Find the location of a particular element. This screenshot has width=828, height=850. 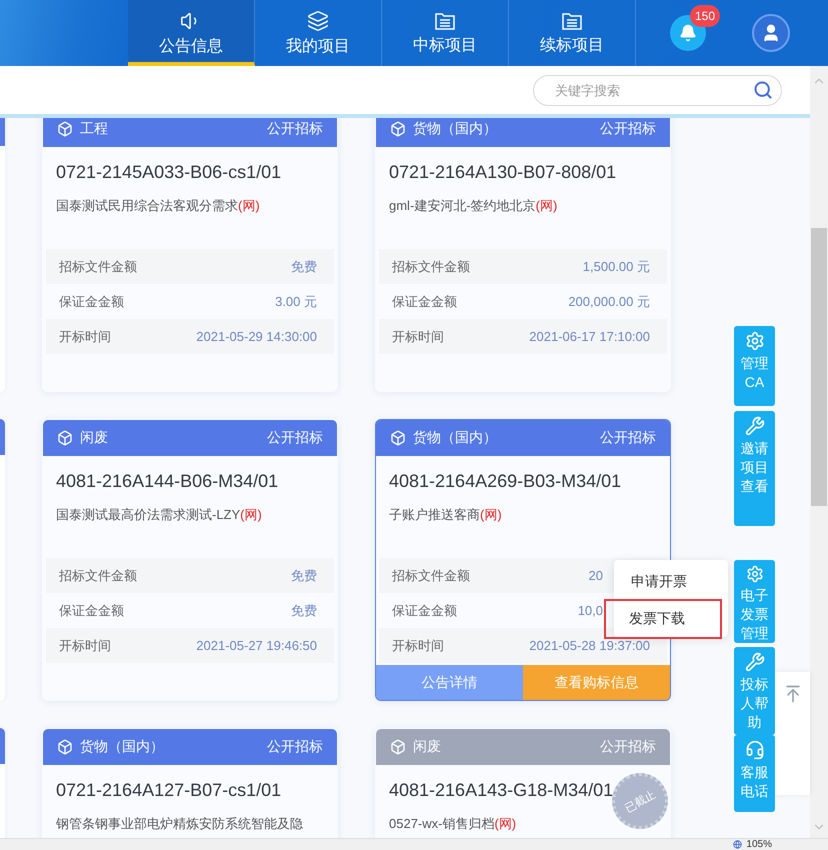

project-title: 国泰测试民用综合法客观分需求(网) is located at coordinates (158, 206).